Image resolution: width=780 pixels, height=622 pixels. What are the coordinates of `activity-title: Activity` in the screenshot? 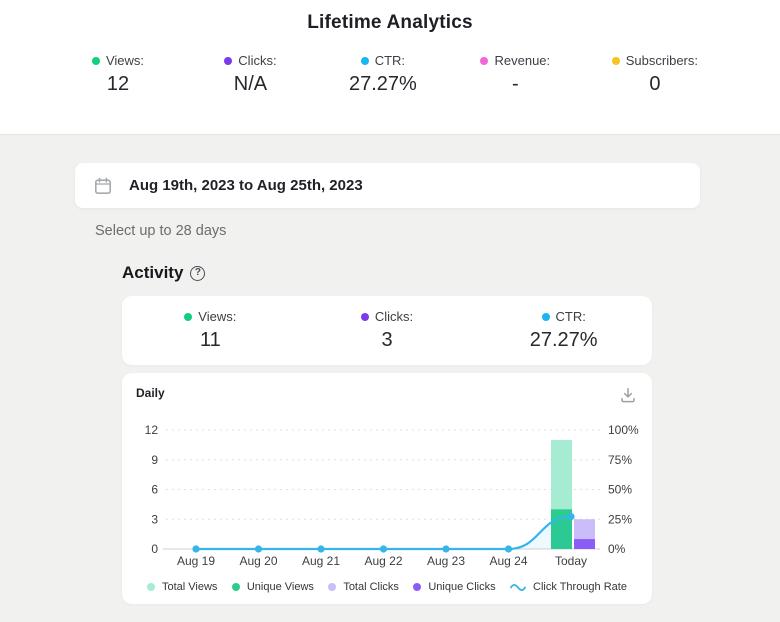 It's located at (153, 272).